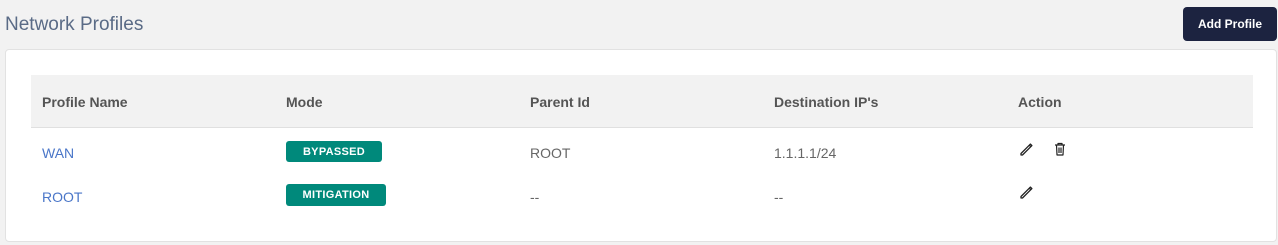 Image resolution: width=1278 pixels, height=245 pixels. What do you see at coordinates (560, 102) in the screenshot?
I see `column-header-parent-id: Parent Id` at bounding box center [560, 102].